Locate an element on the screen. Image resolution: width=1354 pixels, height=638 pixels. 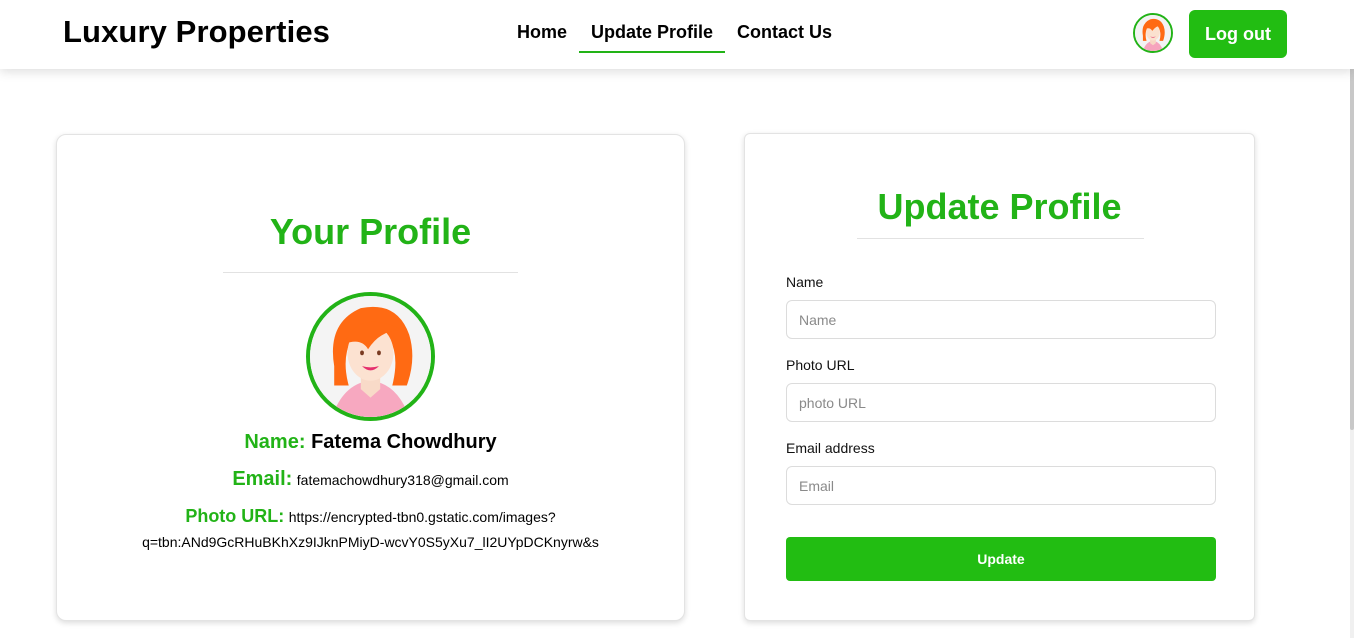
email-value: fatemachowdhury318@gmail.com is located at coordinates (402, 480).